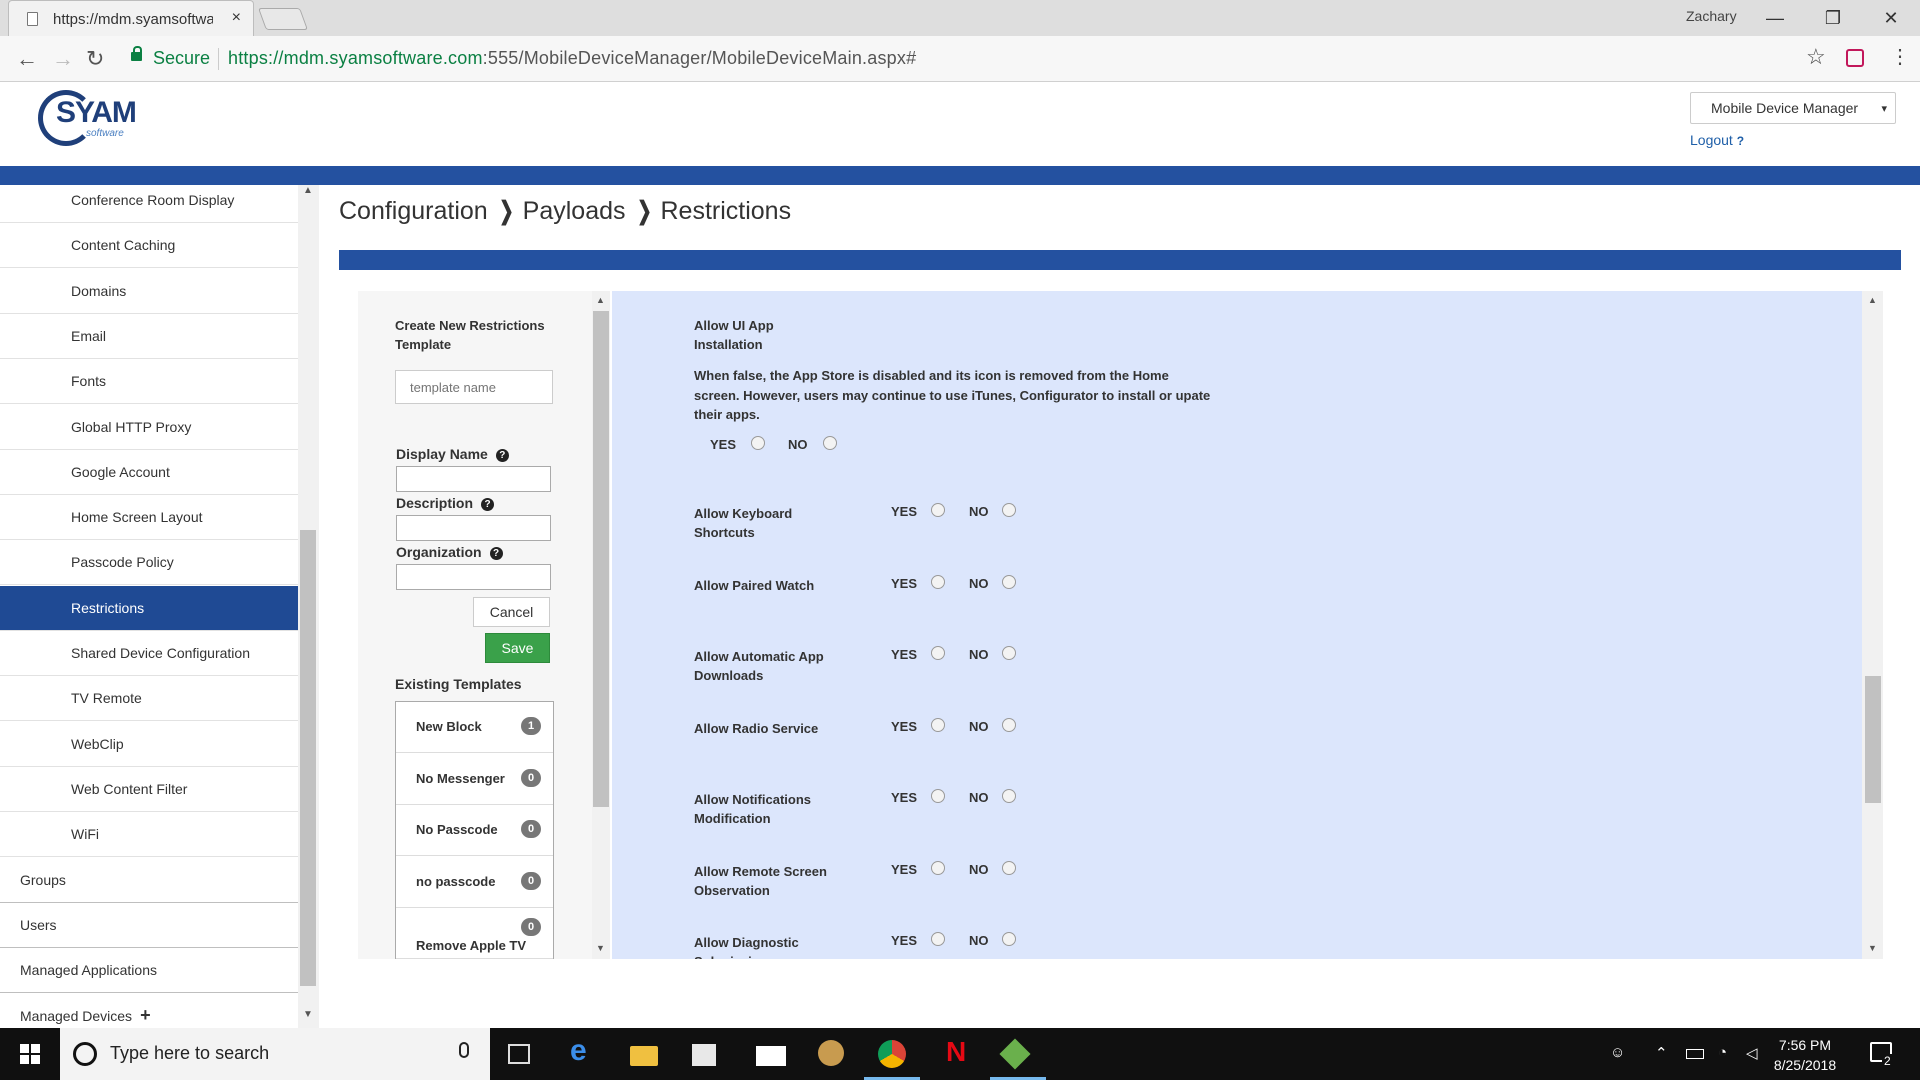 The image size is (1920, 1080). What do you see at coordinates (1816, 57) in the screenshot?
I see `bookmark-star-icon: ☆` at bounding box center [1816, 57].